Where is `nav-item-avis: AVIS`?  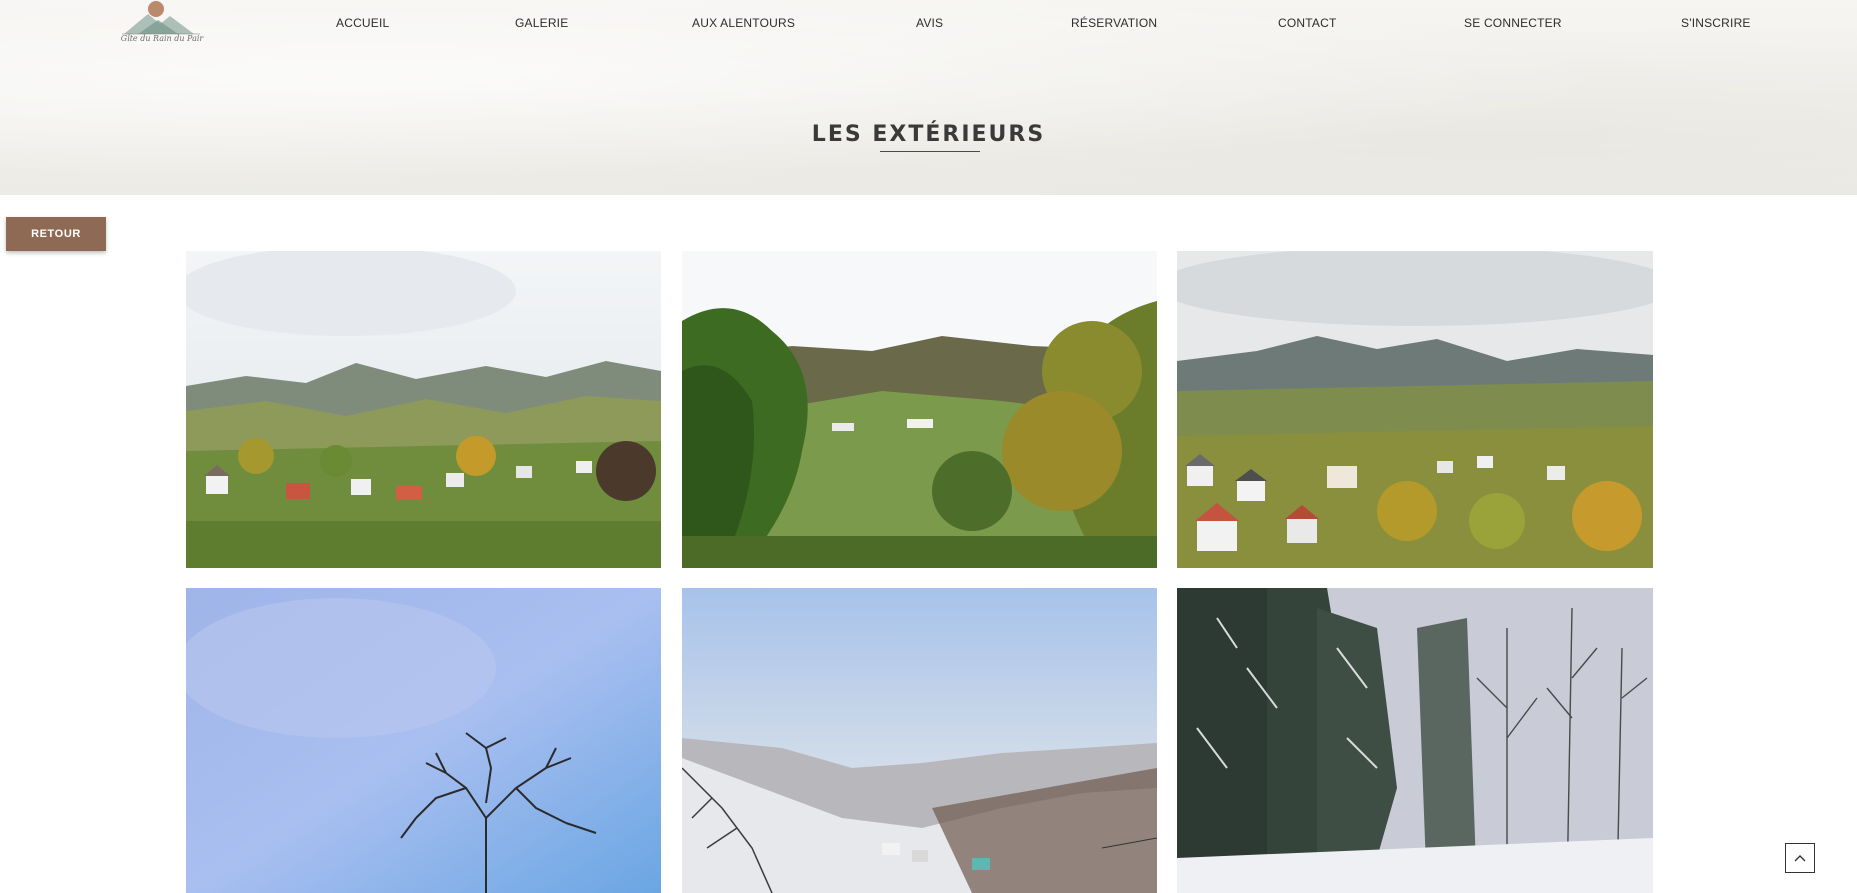
nav-item-avis: AVIS is located at coordinates (929, 23).